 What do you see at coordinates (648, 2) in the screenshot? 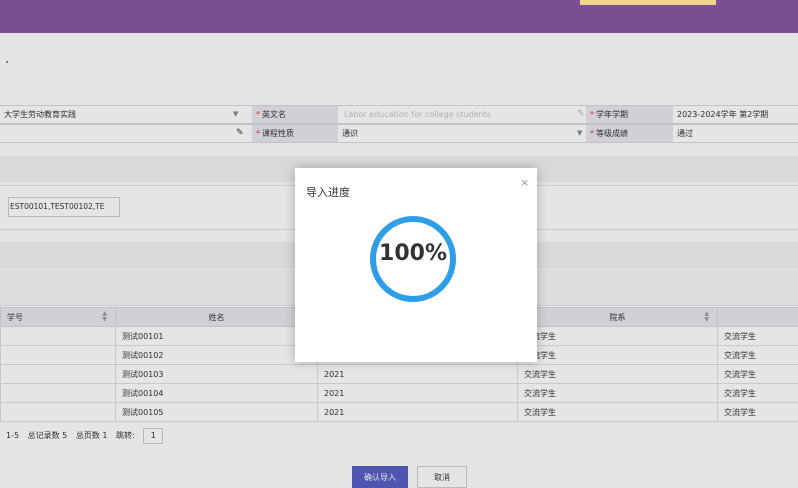
I see `header-active-tab-indicator` at bounding box center [648, 2].